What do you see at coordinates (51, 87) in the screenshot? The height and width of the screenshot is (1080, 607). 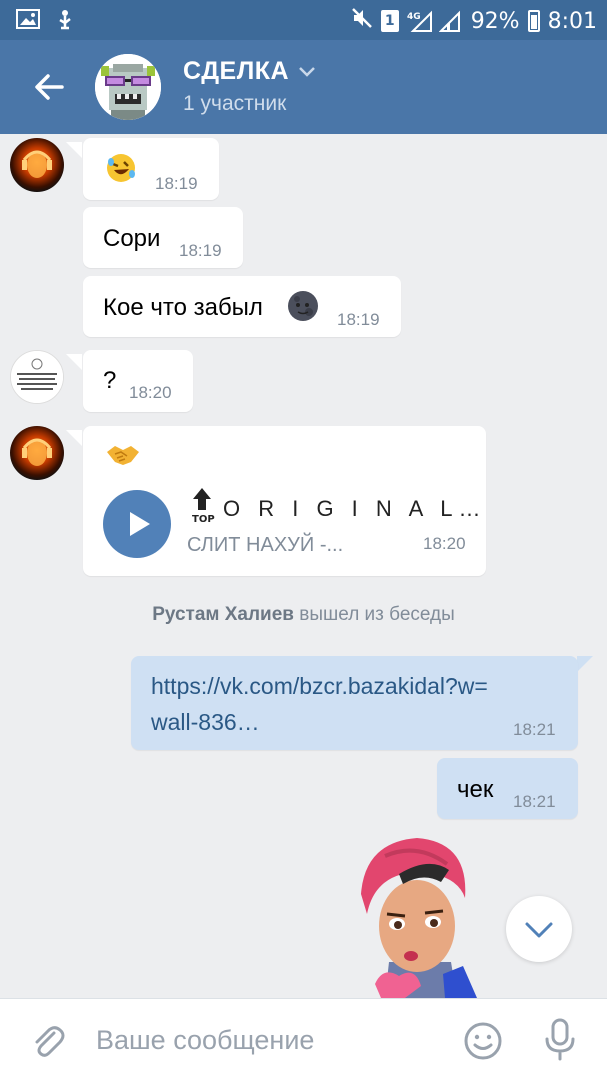 I see `back-arrow-icon` at bounding box center [51, 87].